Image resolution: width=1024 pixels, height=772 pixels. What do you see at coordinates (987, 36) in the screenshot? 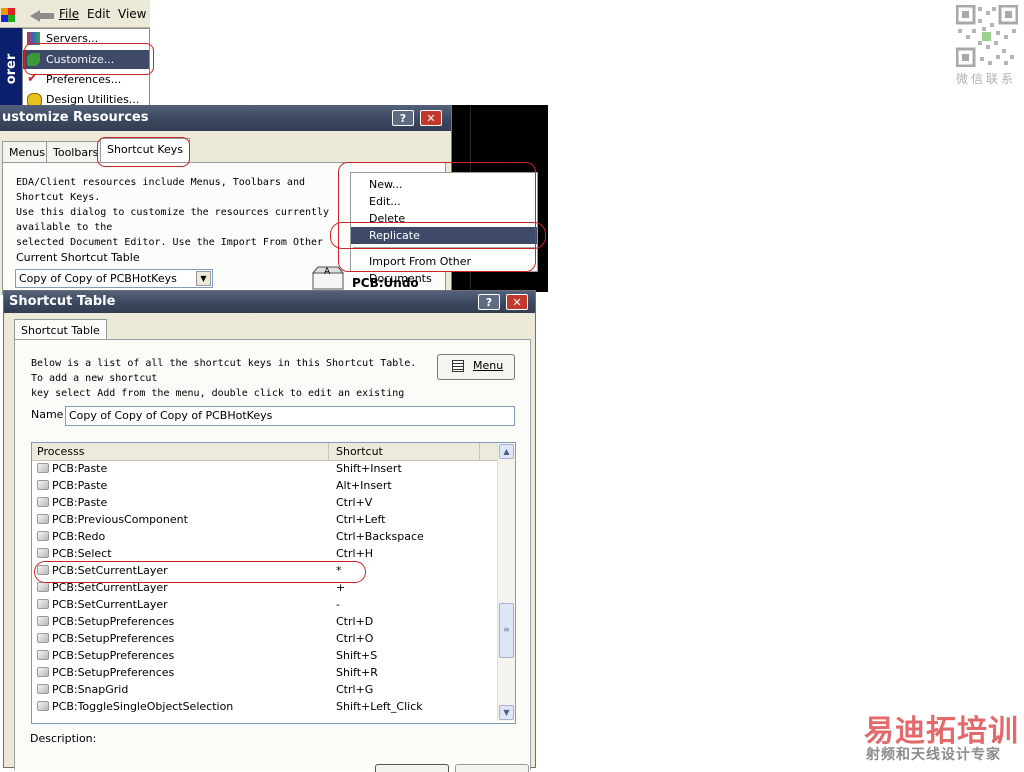
I see `qr-code` at bounding box center [987, 36].